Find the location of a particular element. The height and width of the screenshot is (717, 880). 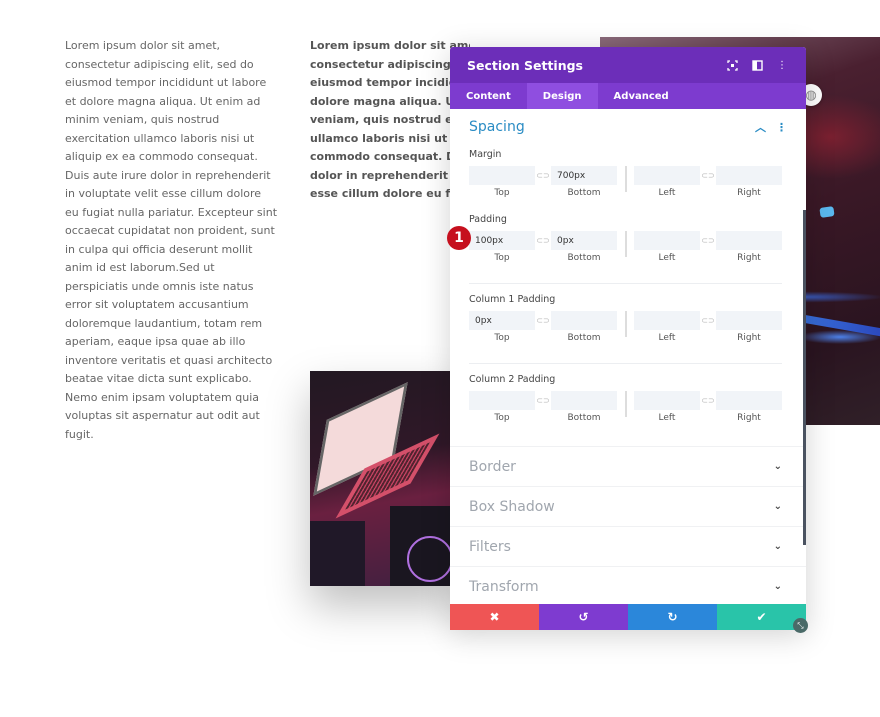

undo-icon: ↺ is located at coordinates (583, 617).